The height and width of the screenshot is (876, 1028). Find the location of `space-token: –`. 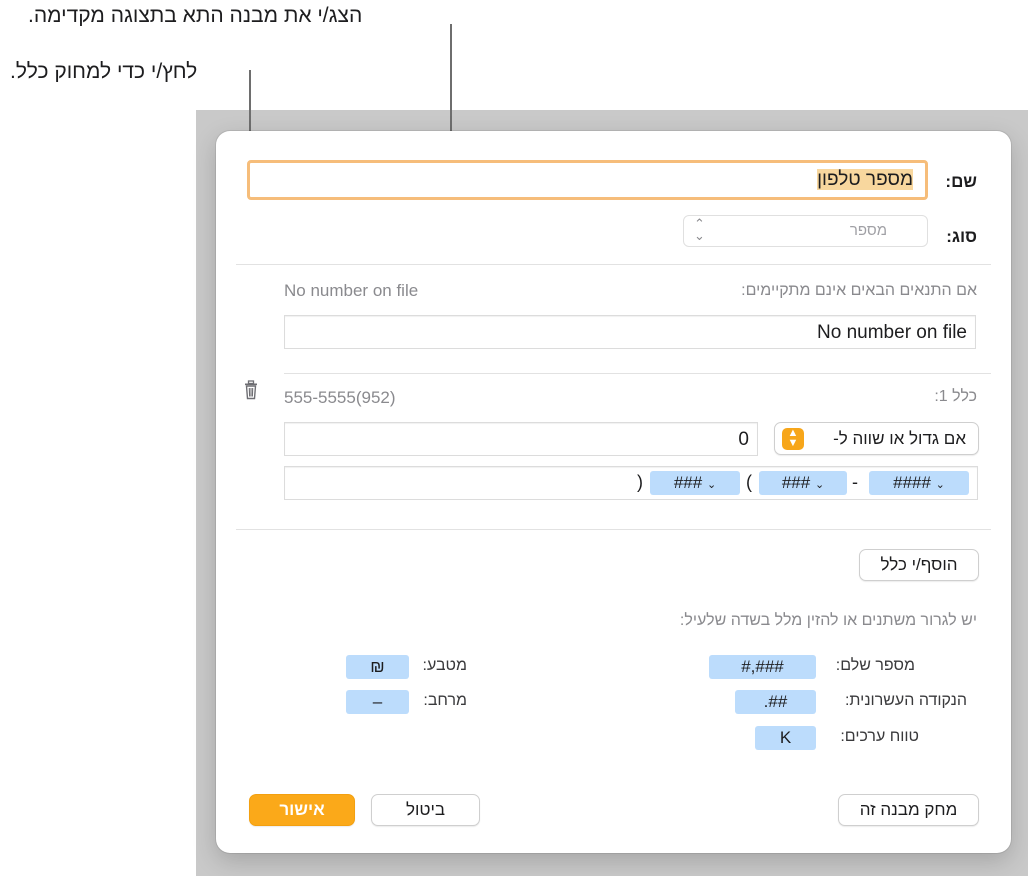

space-token: – is located at coordinates (377, 702).